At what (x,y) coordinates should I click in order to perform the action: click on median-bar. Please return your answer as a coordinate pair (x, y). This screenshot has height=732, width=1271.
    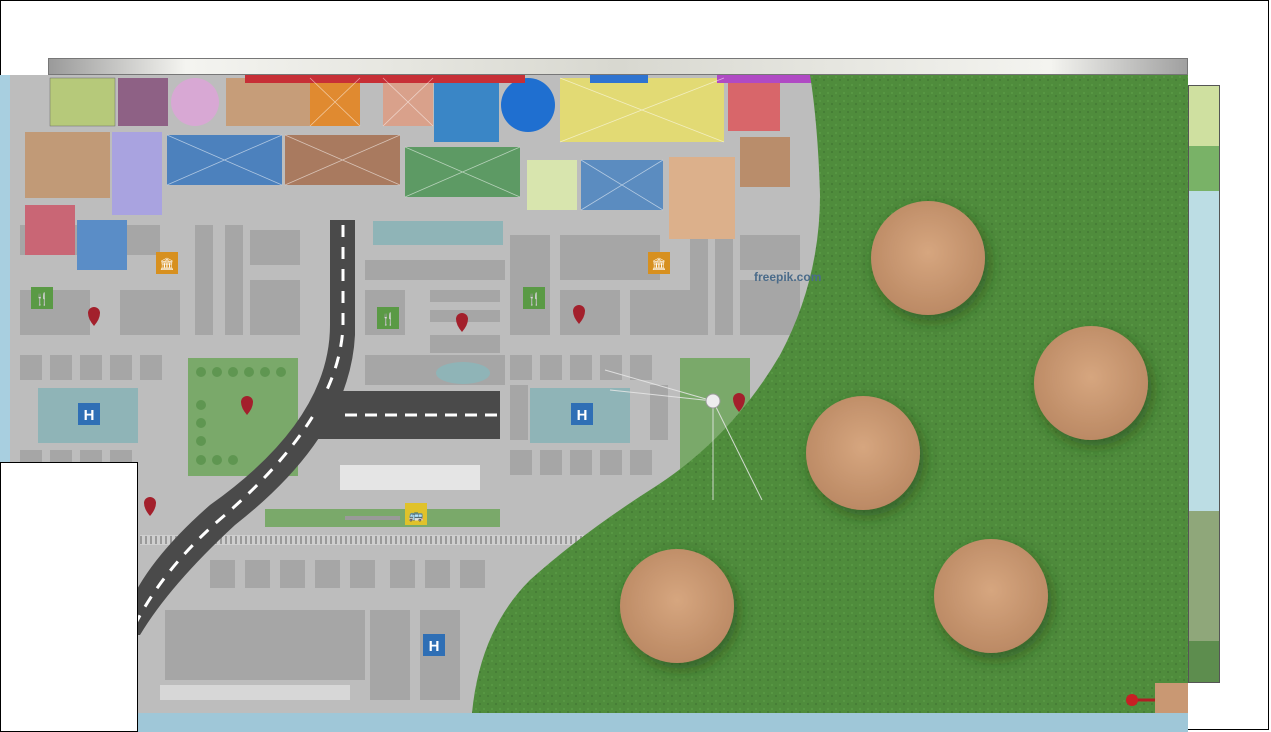
    Looking at the image, I should click on (372, 518).